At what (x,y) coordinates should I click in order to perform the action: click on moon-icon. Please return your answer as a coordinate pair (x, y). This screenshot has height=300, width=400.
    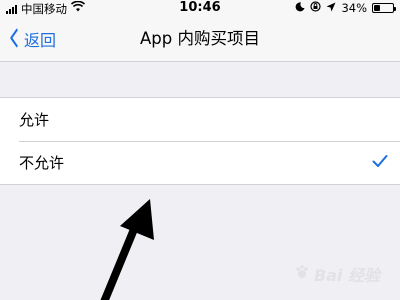
    Looking at the image, I should click on (300, 8).